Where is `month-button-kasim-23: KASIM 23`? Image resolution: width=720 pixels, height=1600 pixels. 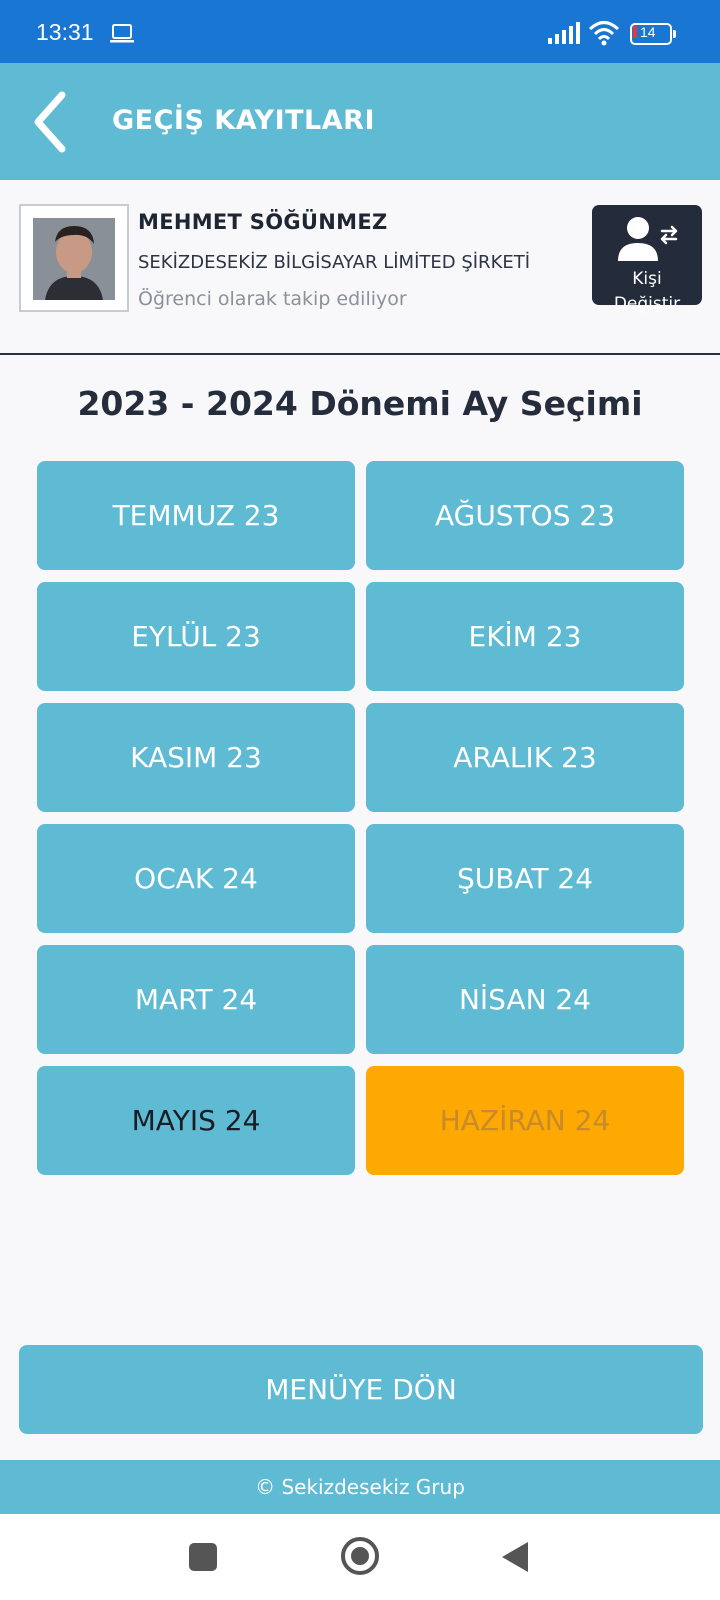 month-button-kasim-23: KASIM 23 is located at coordinates (196, 757).